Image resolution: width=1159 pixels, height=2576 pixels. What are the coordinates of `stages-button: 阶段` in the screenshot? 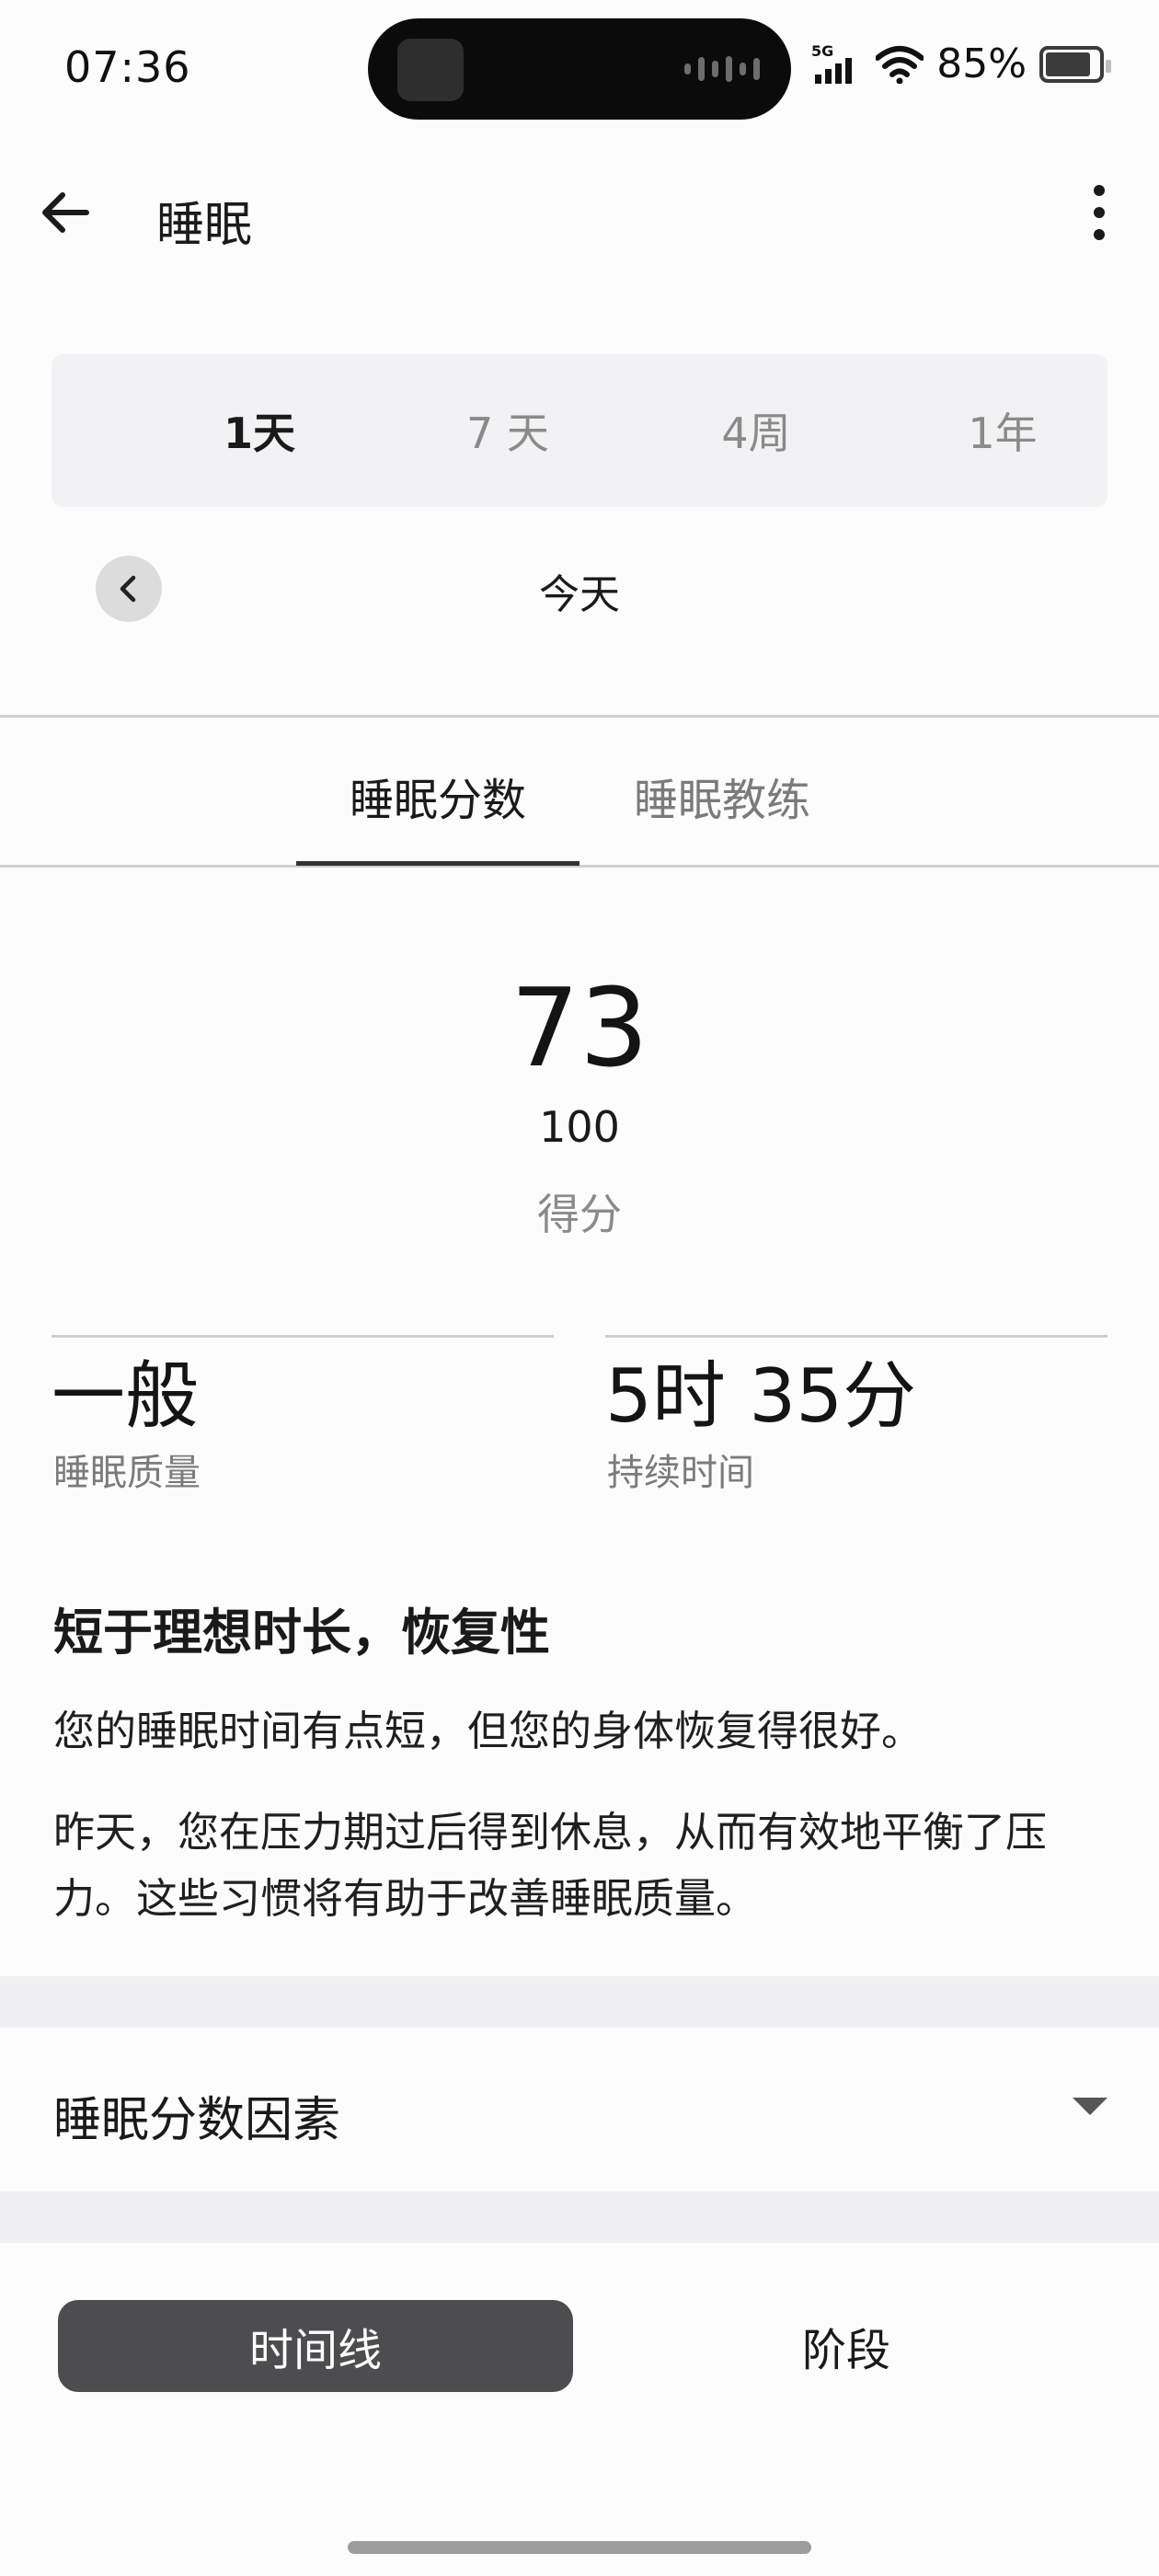 It's located at (846, 2346).